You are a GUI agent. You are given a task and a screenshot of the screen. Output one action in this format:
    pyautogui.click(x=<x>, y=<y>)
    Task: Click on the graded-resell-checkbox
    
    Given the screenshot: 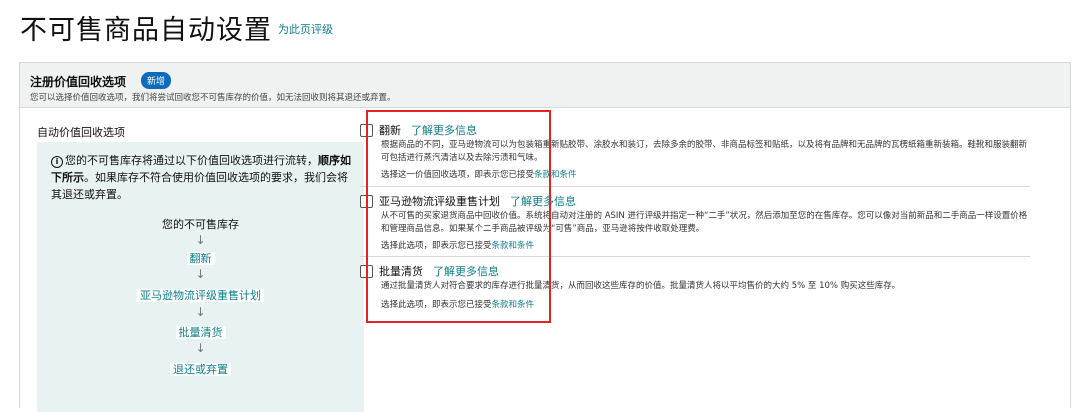 What is the action you would take?
    pyautogui.click(x=366, y=201)
    